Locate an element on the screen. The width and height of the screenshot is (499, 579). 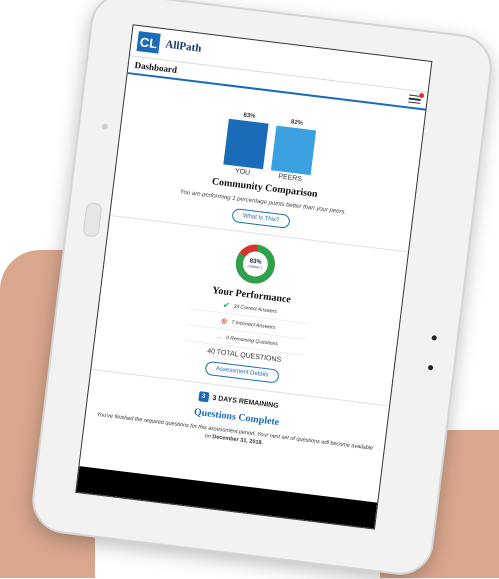
app-logo: CL is located at coordinates (148, 42).